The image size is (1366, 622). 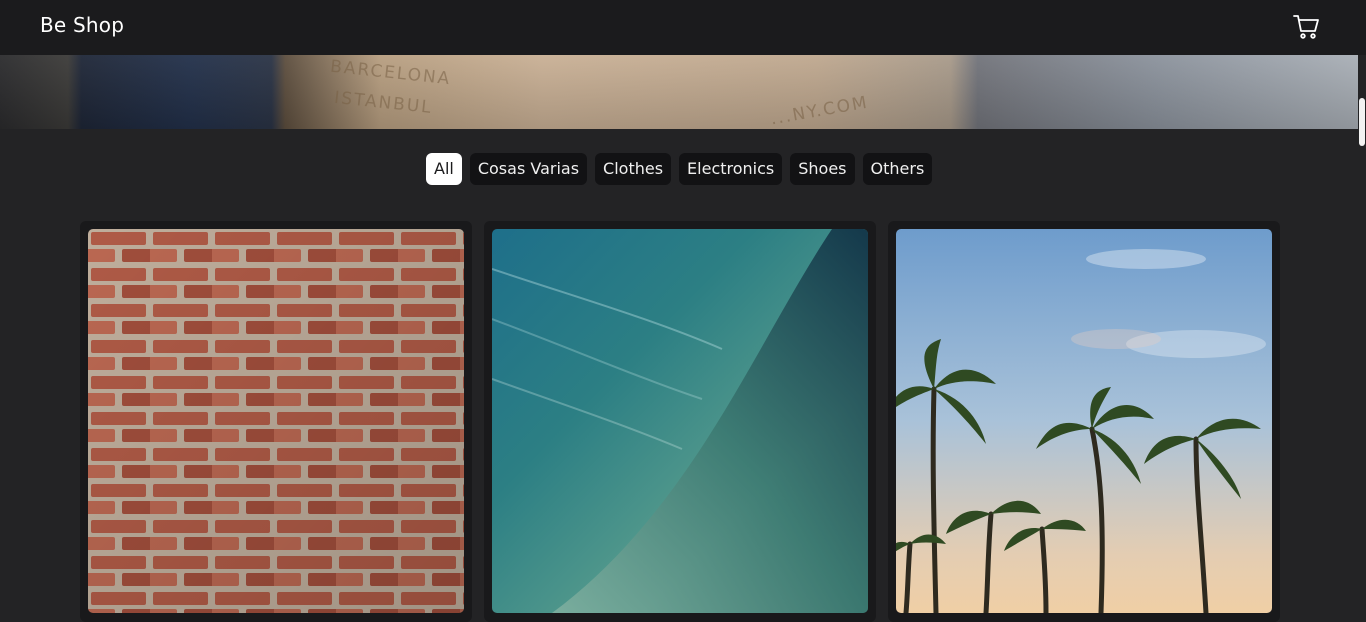 I want to click on filter-all: All, so click(x=444, y=169).